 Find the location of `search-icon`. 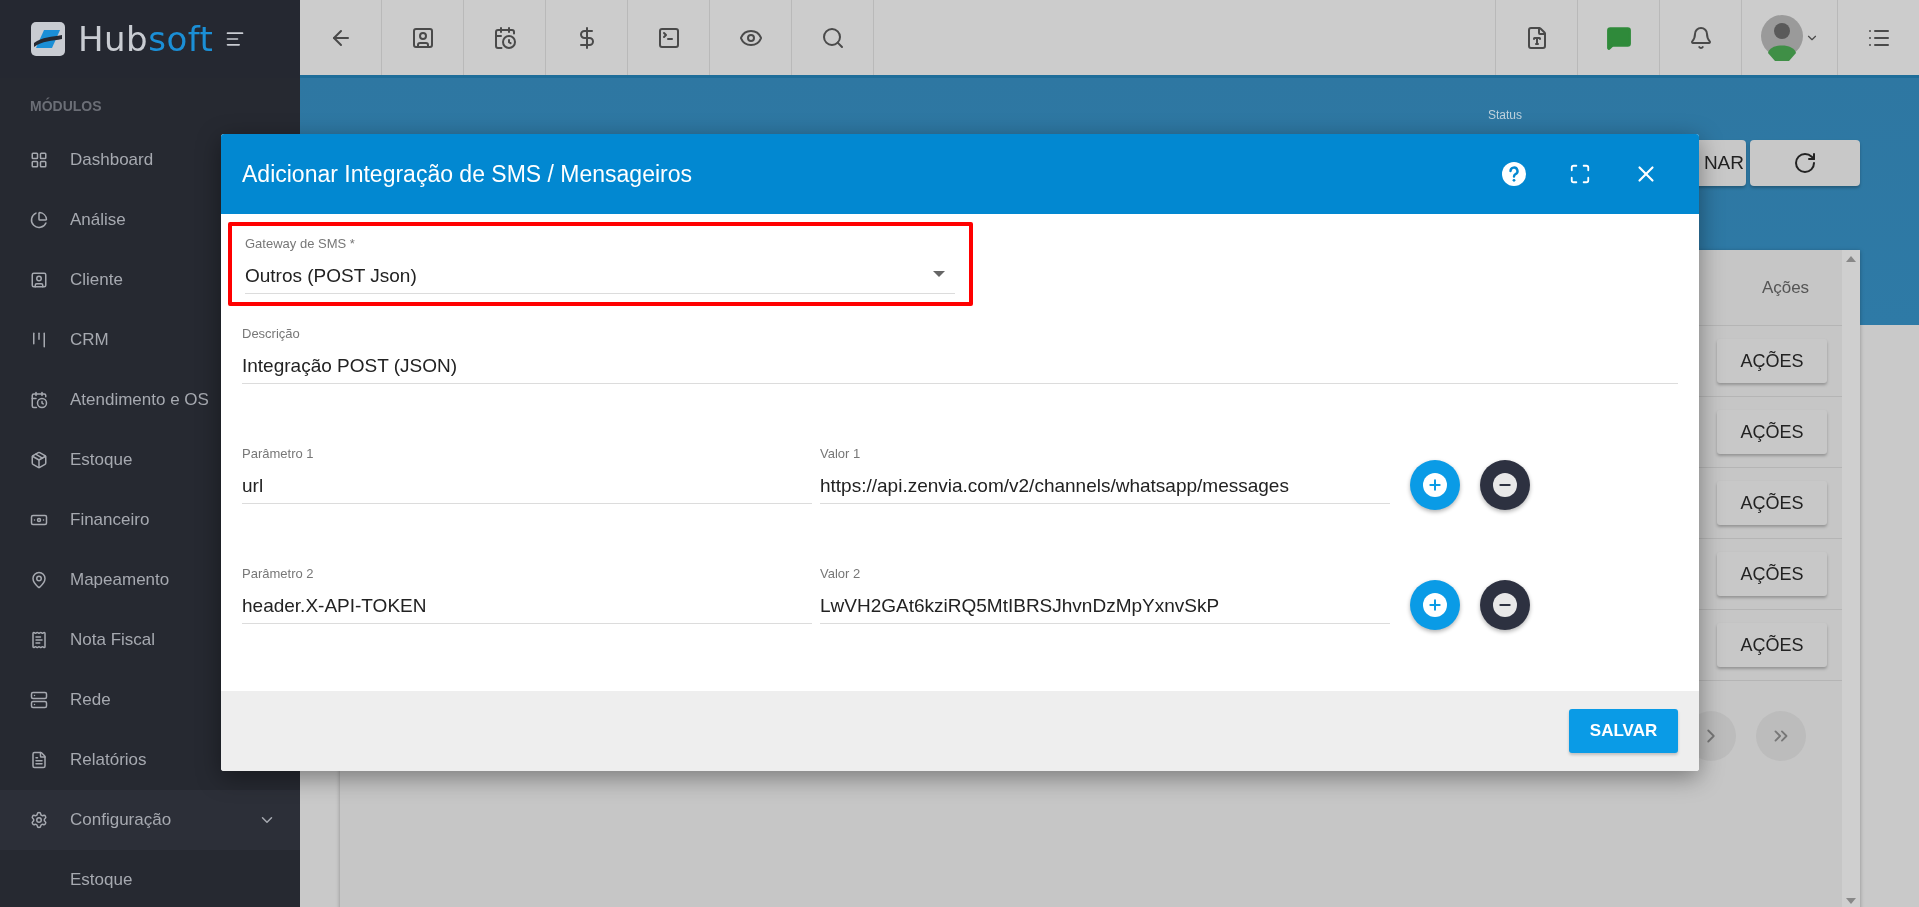

search-icon is located at coordinates (832, 37).